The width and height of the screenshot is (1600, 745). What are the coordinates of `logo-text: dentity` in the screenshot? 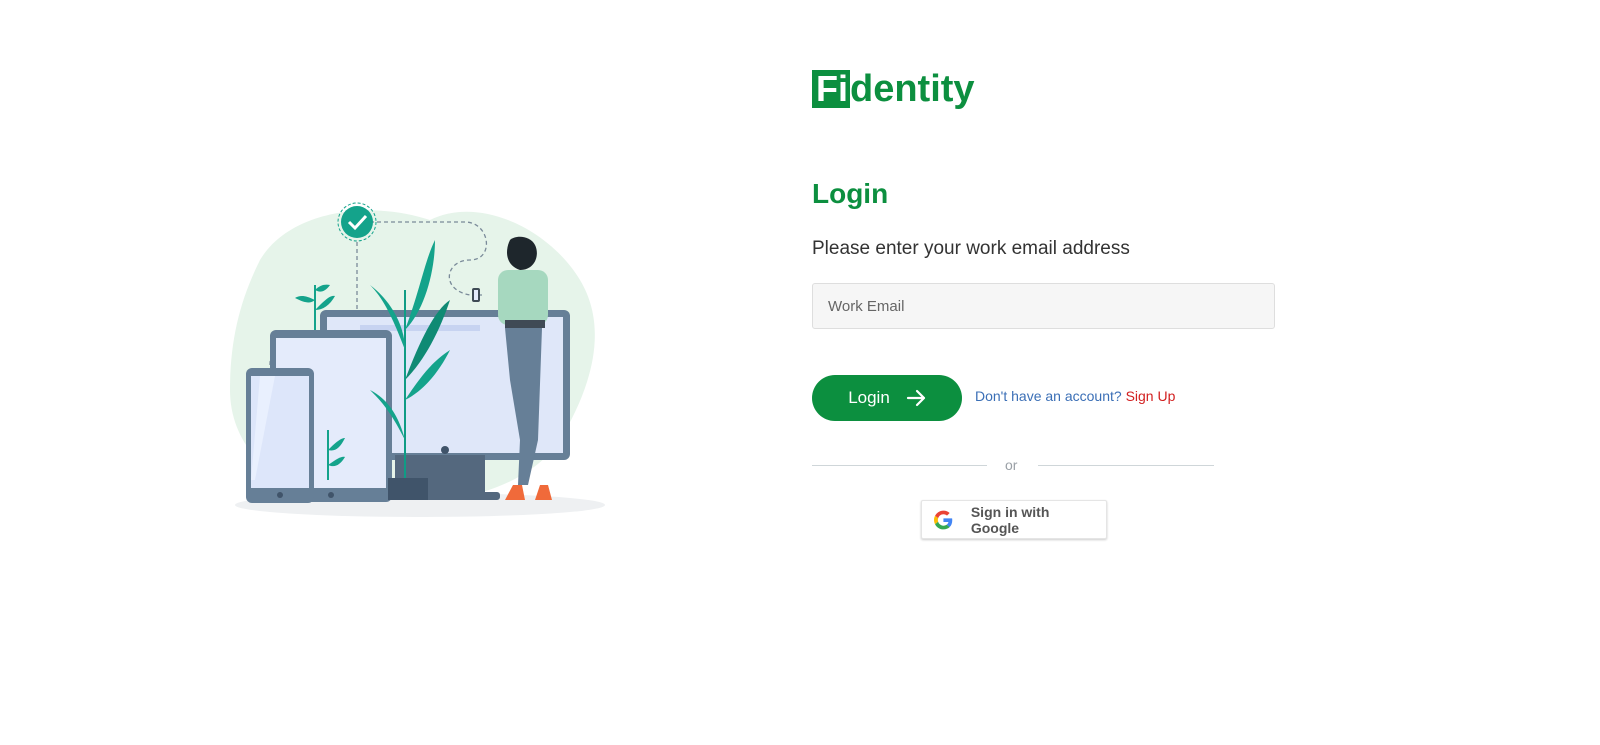 It's located at (912, 89).